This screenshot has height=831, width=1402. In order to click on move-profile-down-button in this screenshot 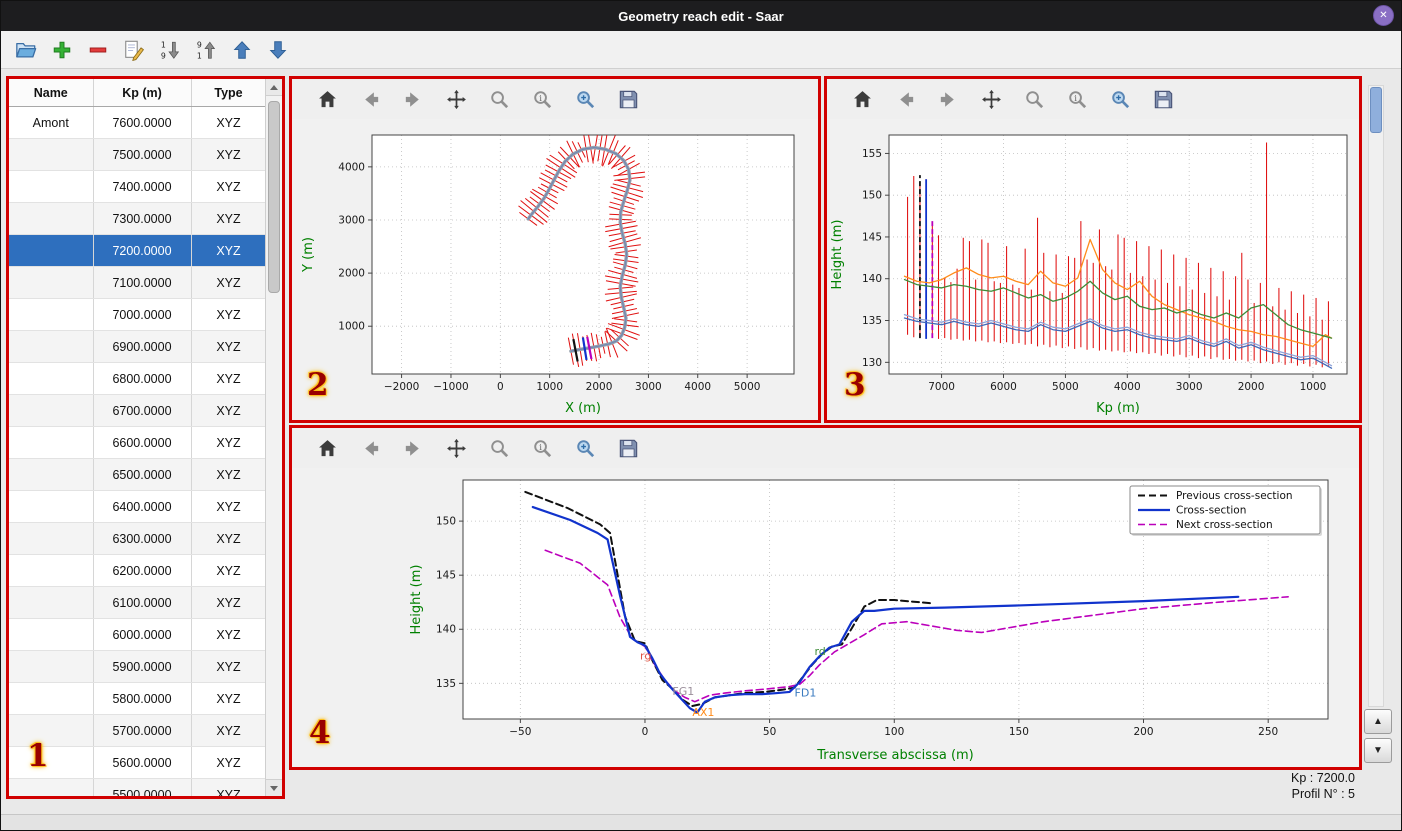, I will do `click(278, 50)`.